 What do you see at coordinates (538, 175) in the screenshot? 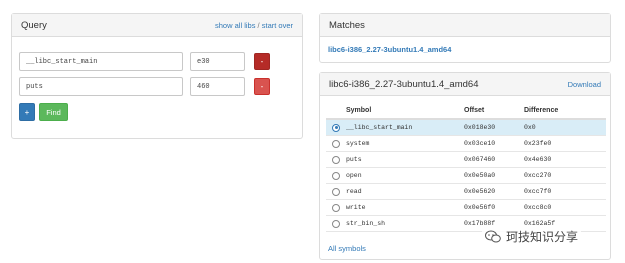
I see `difference-cell: 0xcc270` at bounding box center [538, 175].